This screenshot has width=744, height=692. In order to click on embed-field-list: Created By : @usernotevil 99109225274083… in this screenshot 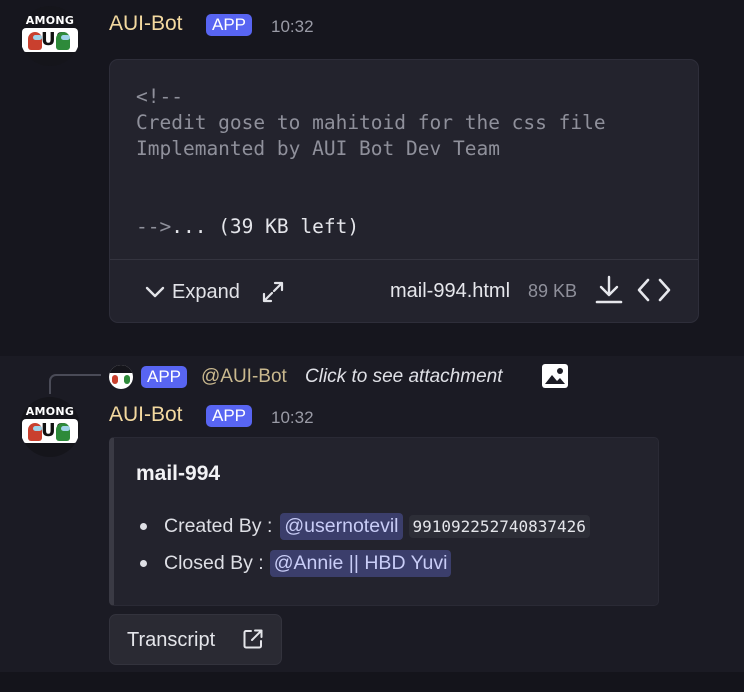, I will do `click(365, 545)`.